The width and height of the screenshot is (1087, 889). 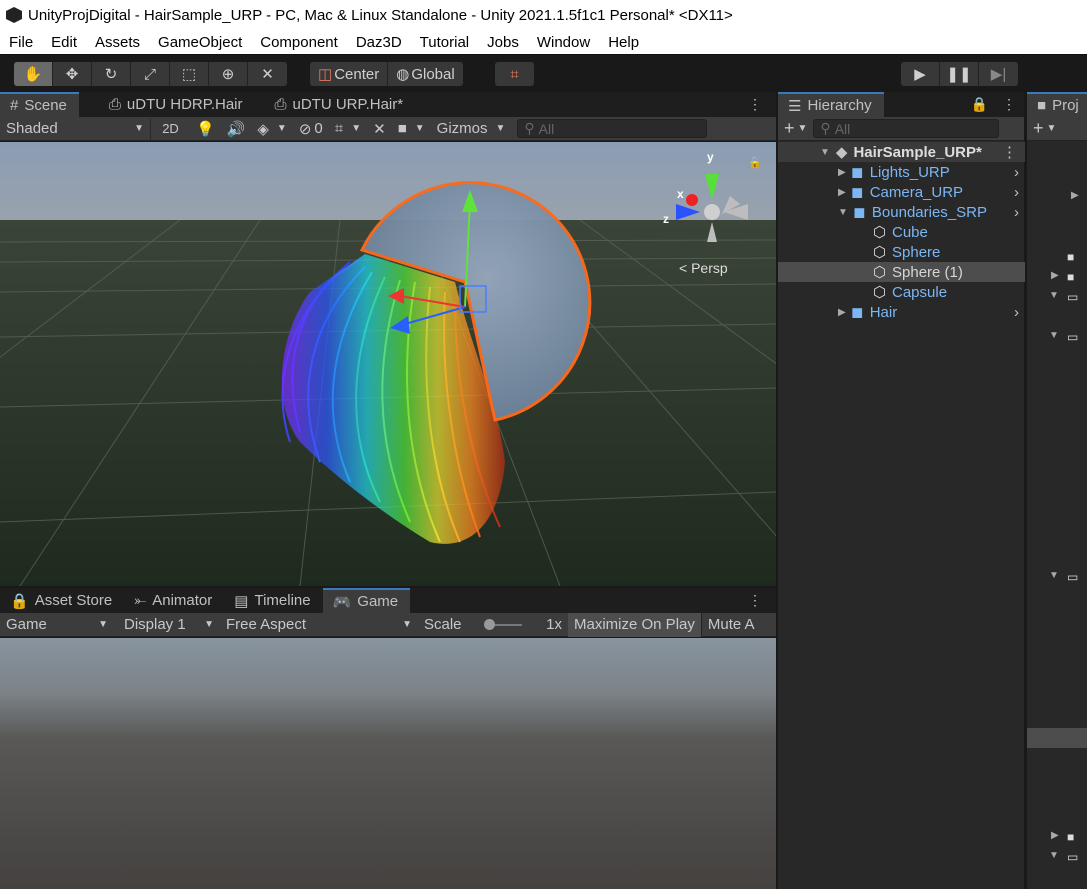 What do you see at coordinates (514, 74) in the screenshot?
I see `grid-snap-icon: ⌗` at bounding box center [514, 74].